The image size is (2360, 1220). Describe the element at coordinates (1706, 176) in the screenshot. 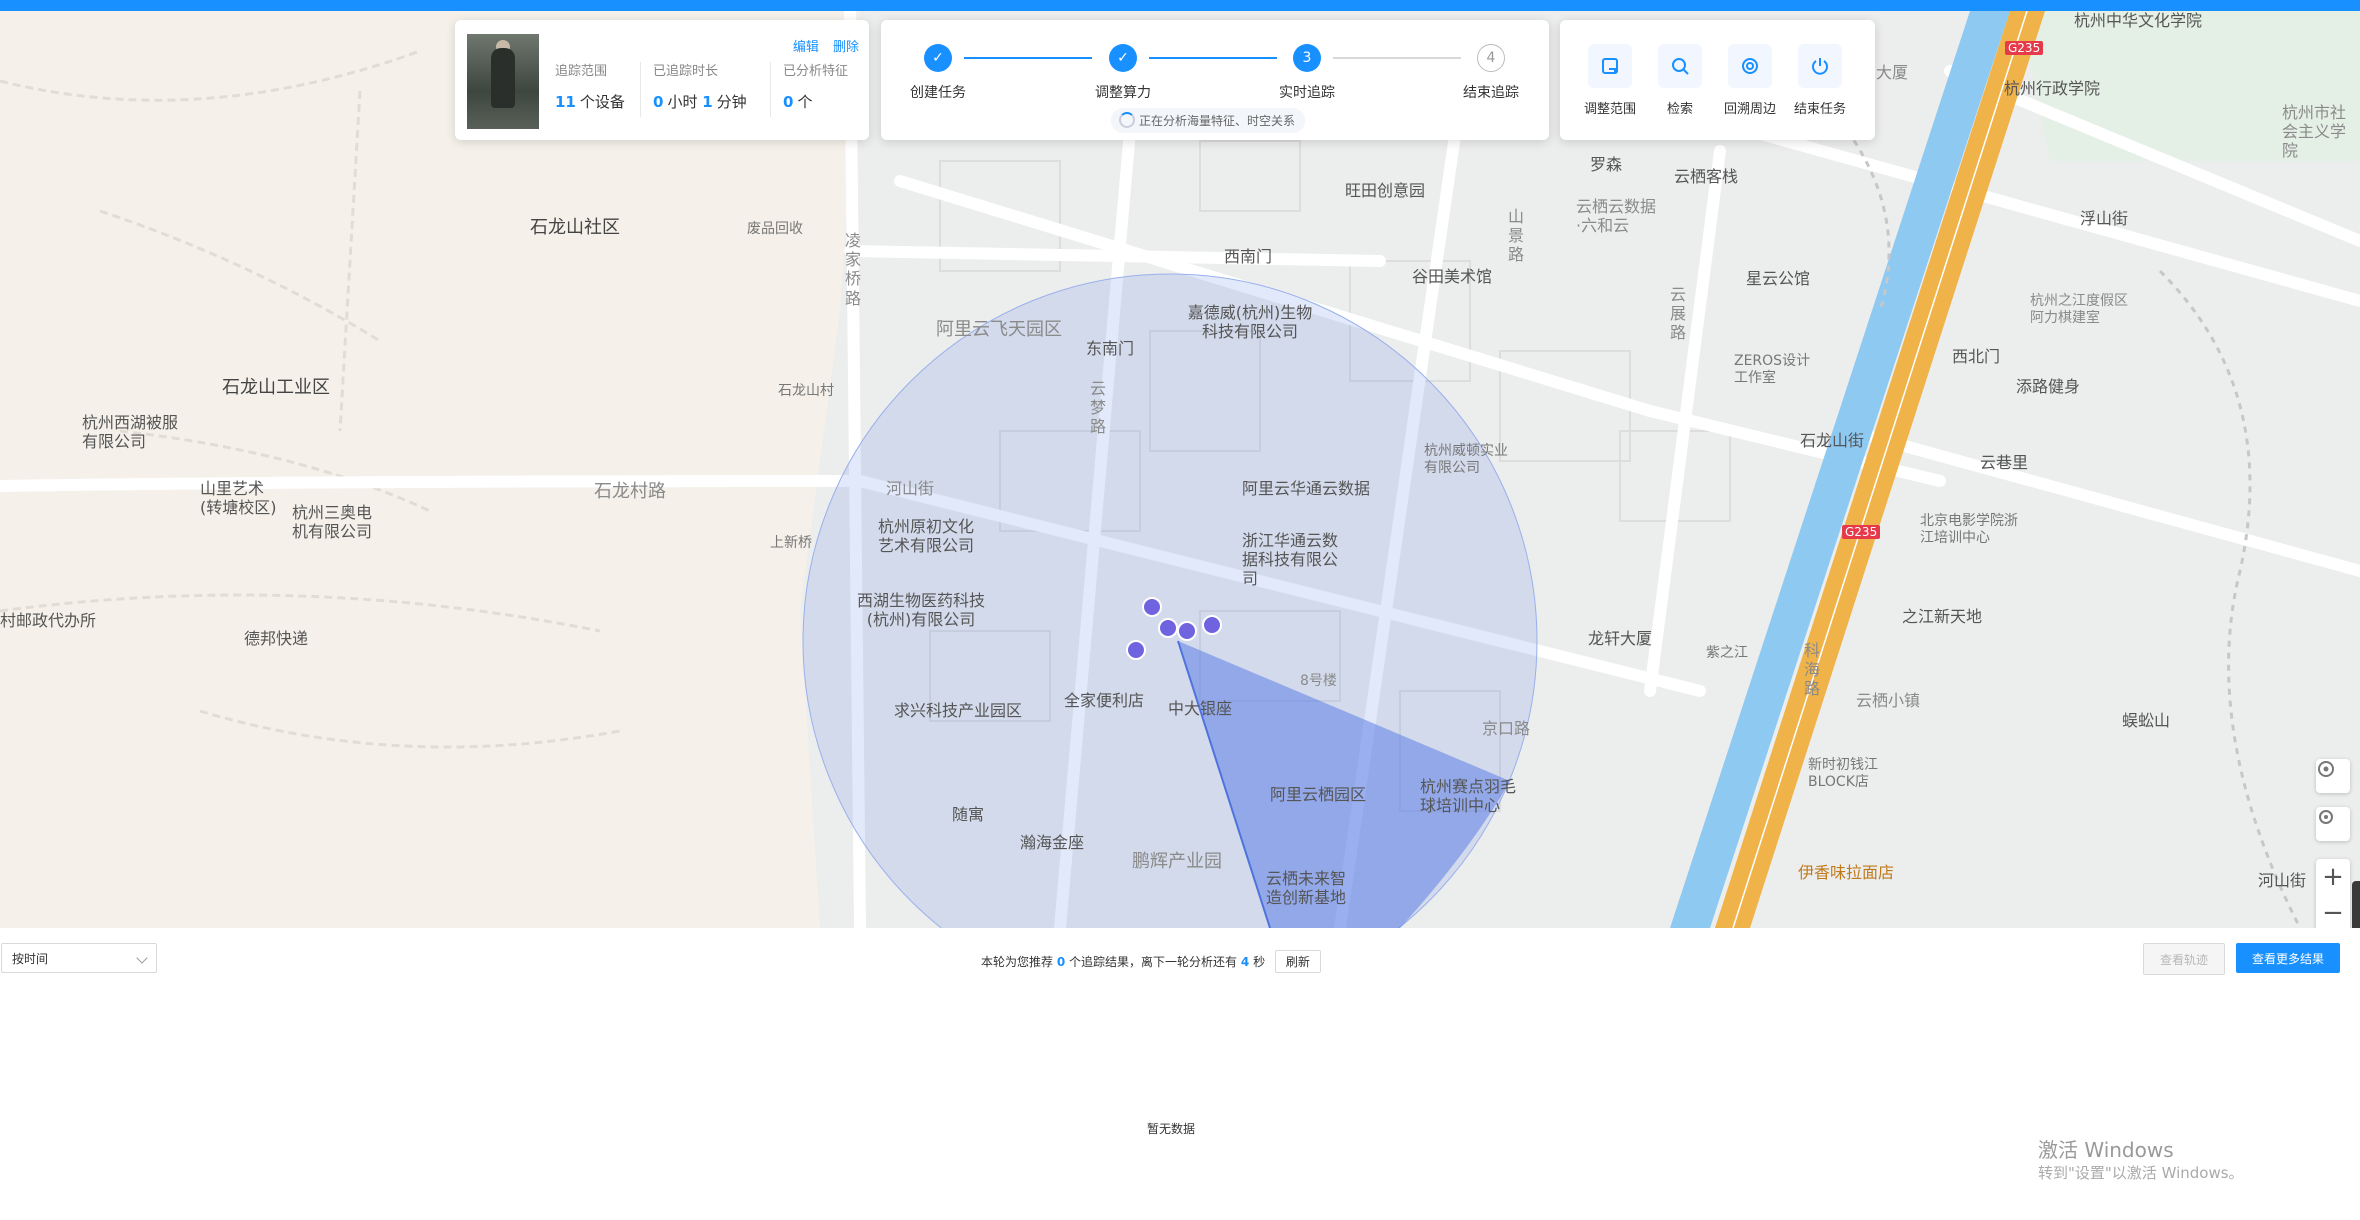

I see `map-label: 云栖客栈` at that location.